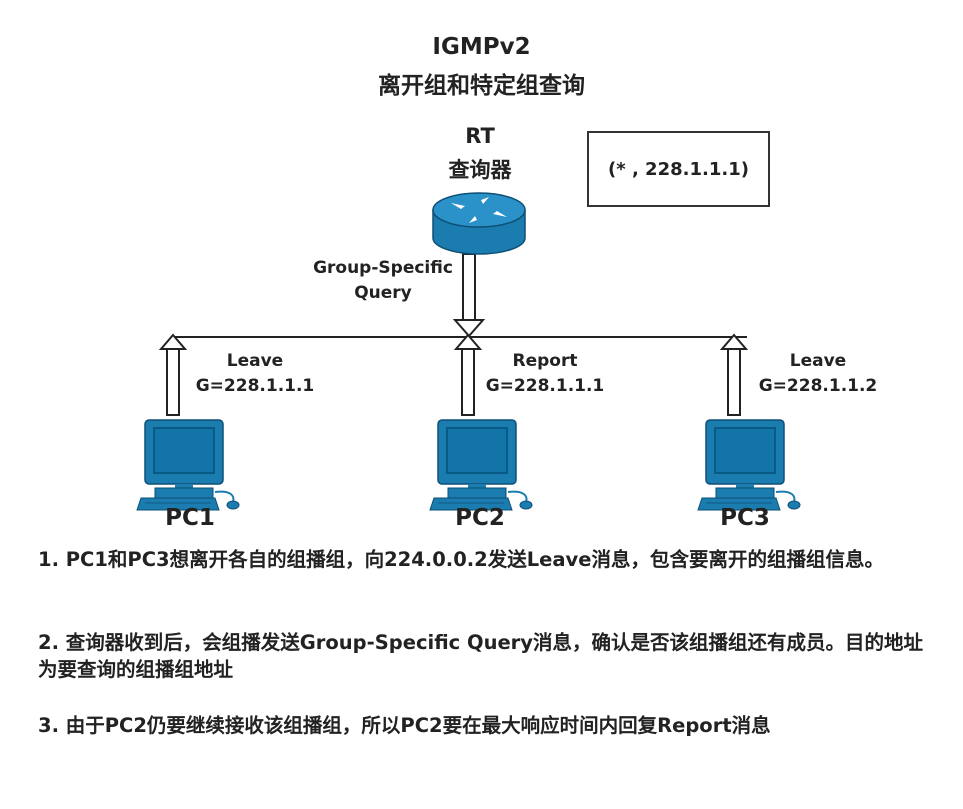 The width and height of the screenshot is (963, 809). Describe the element at coordinates (255, 386) in the screenshot. I see `pc1-group-address: G=228.1.1.1` at that location.